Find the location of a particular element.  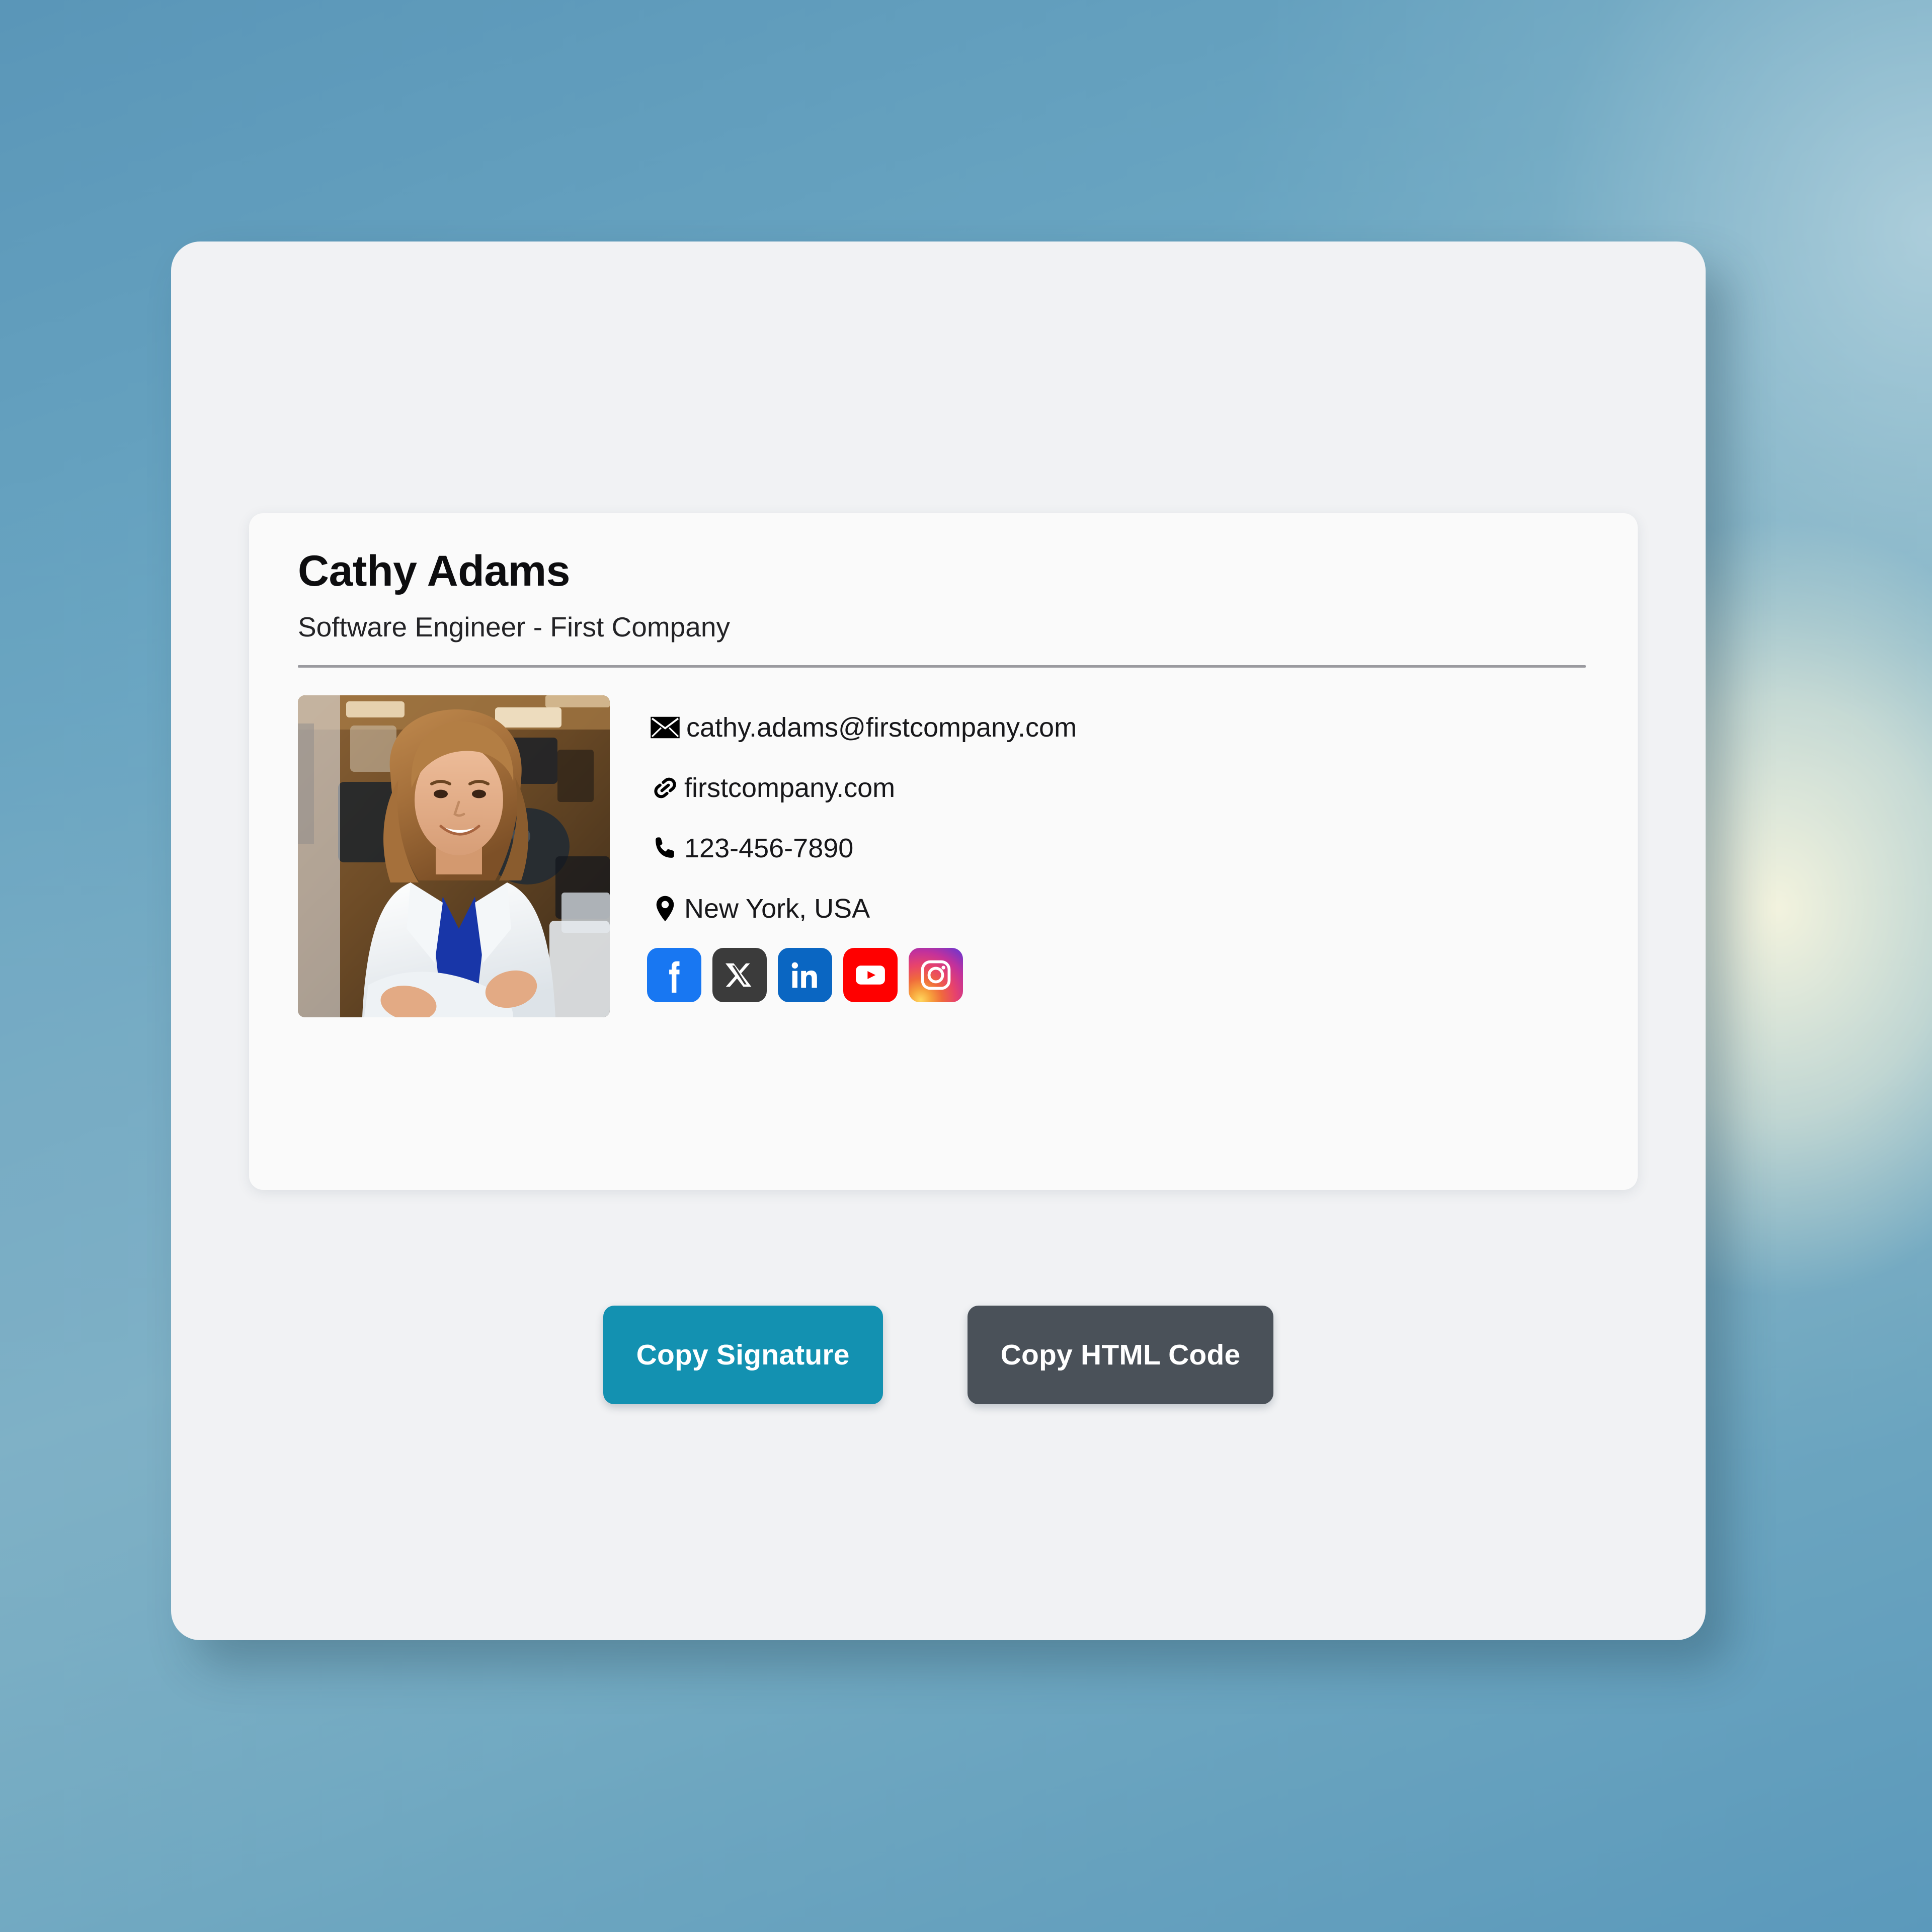

envelope-icon is located at coordinates (665, 728).